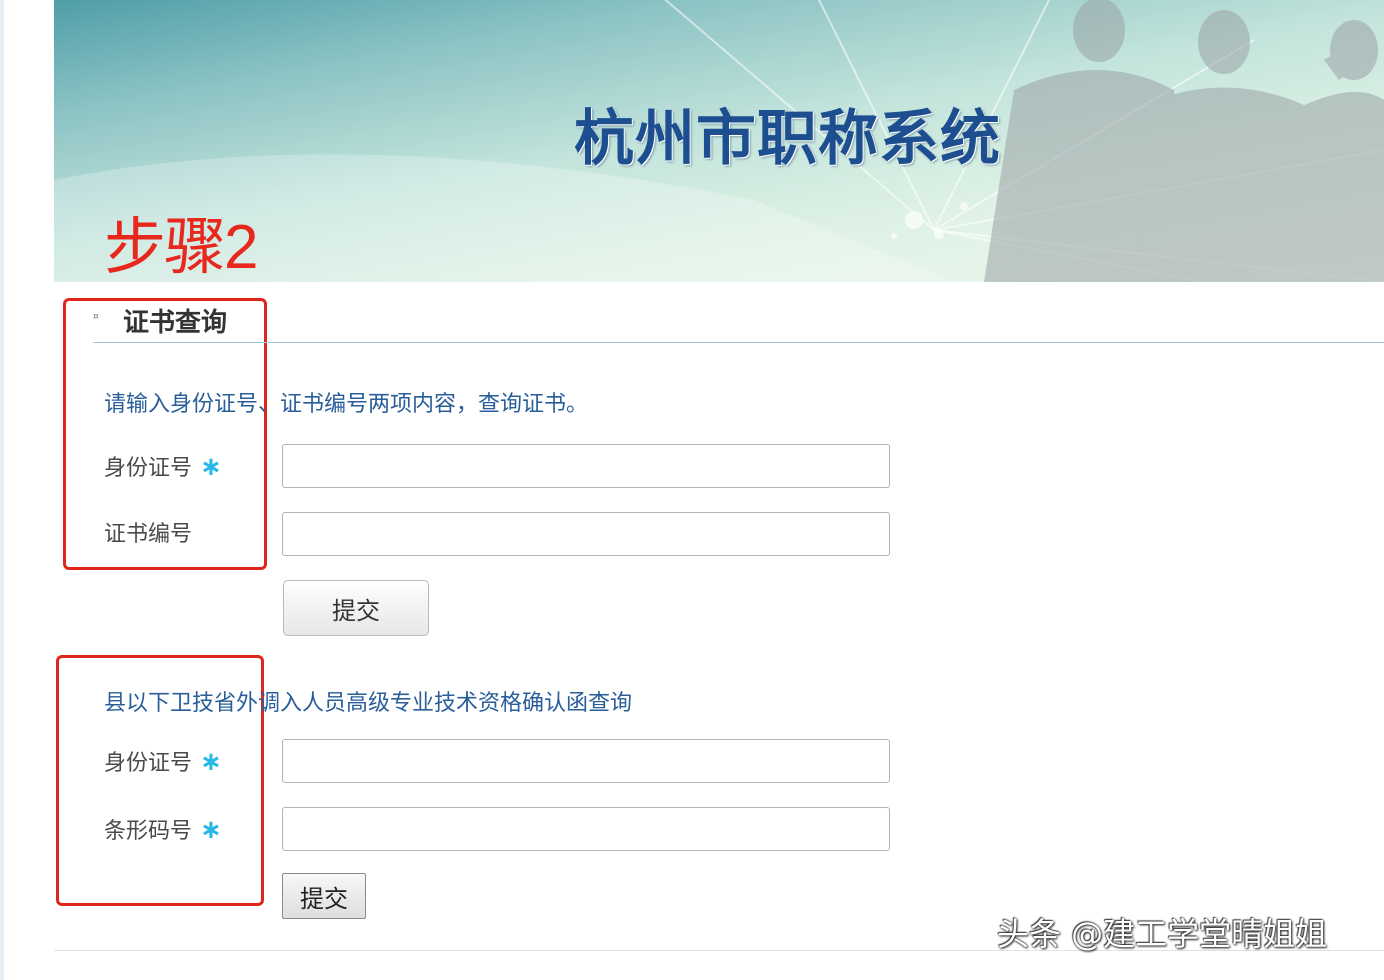 This screenshot has width=1384, height=980. I want to click on id-number-label-text: 身份证号, so click(148, 468).